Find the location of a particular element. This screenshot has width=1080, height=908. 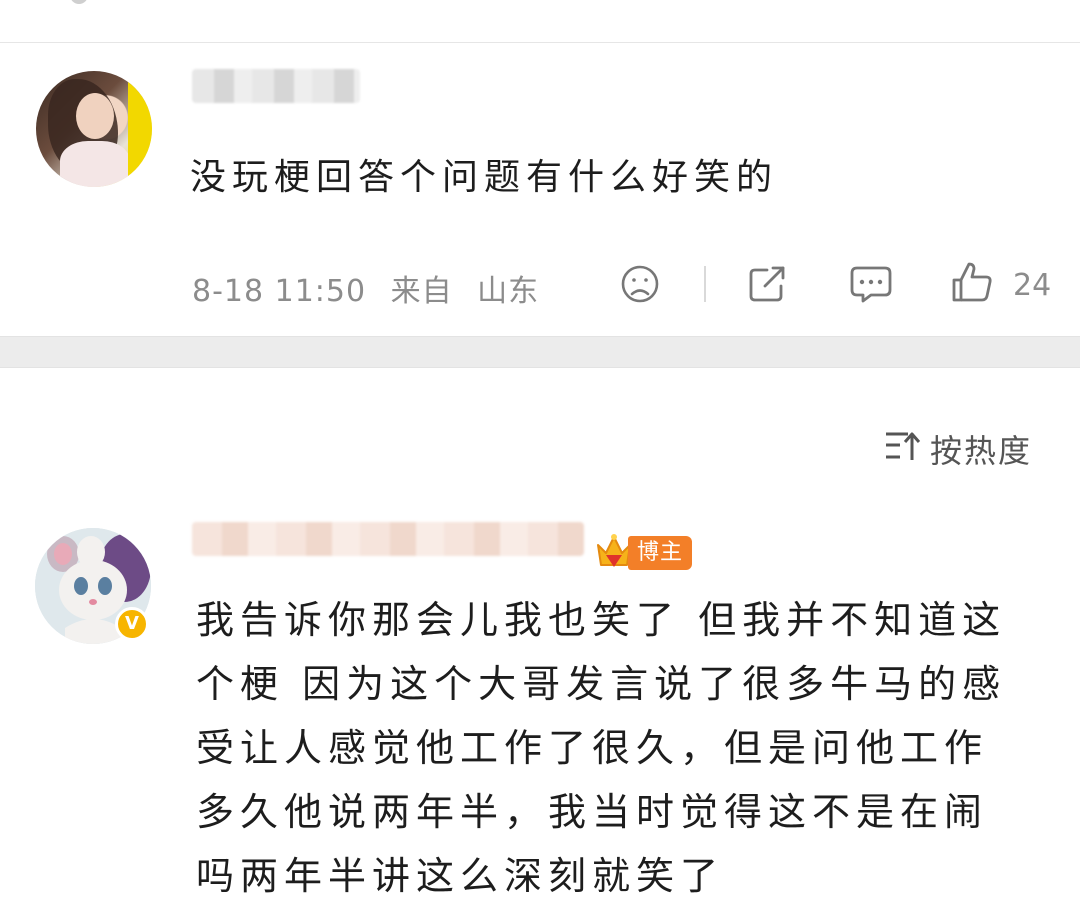

sad-face-icon is located at coordinates (640, 284).